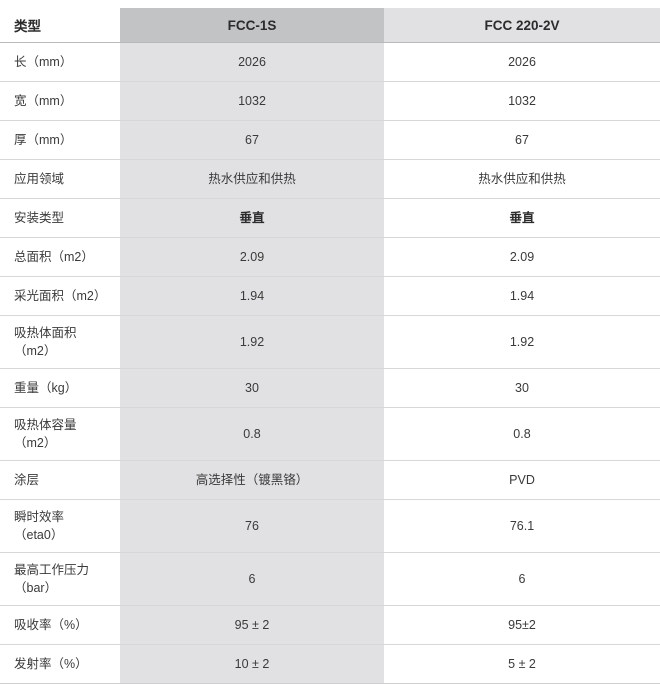 This screenshot has height=684, width=660. I want to click on row-label-text: 涂层, so click(27, 479).